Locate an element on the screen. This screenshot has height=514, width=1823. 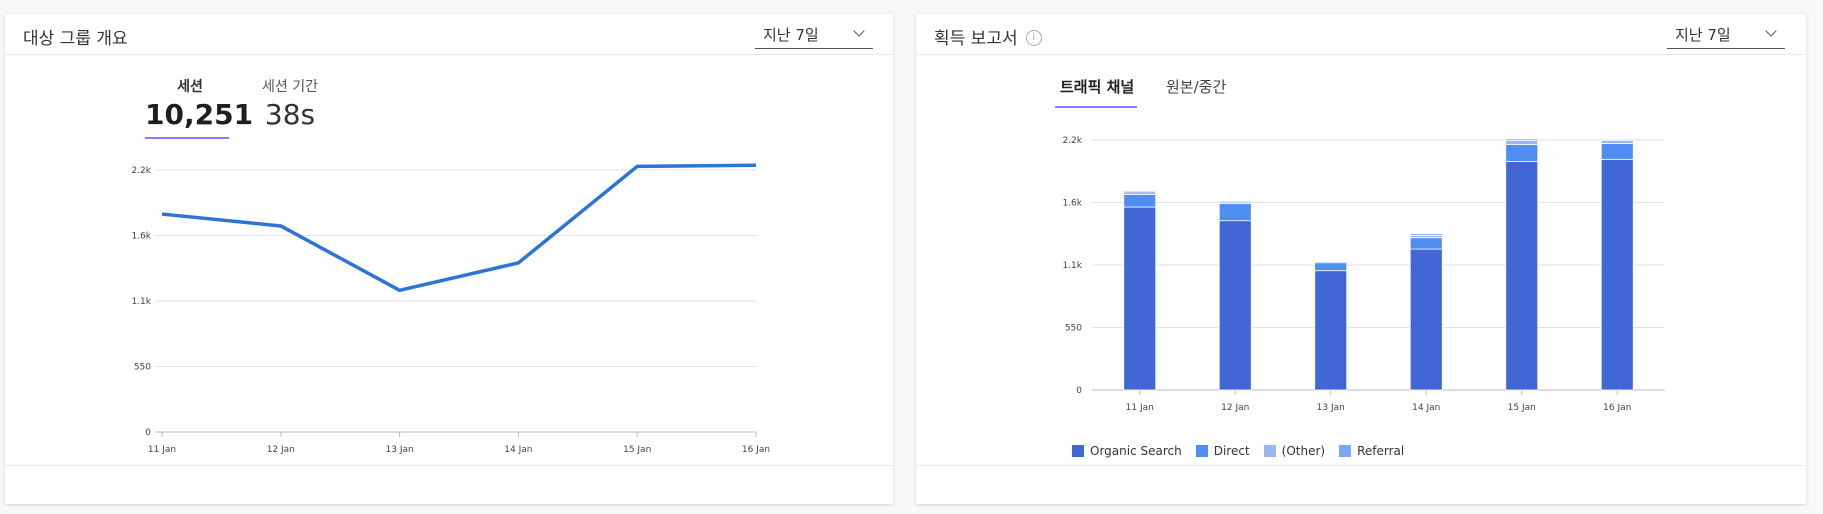
series-line is located at coordinates (459, 228).